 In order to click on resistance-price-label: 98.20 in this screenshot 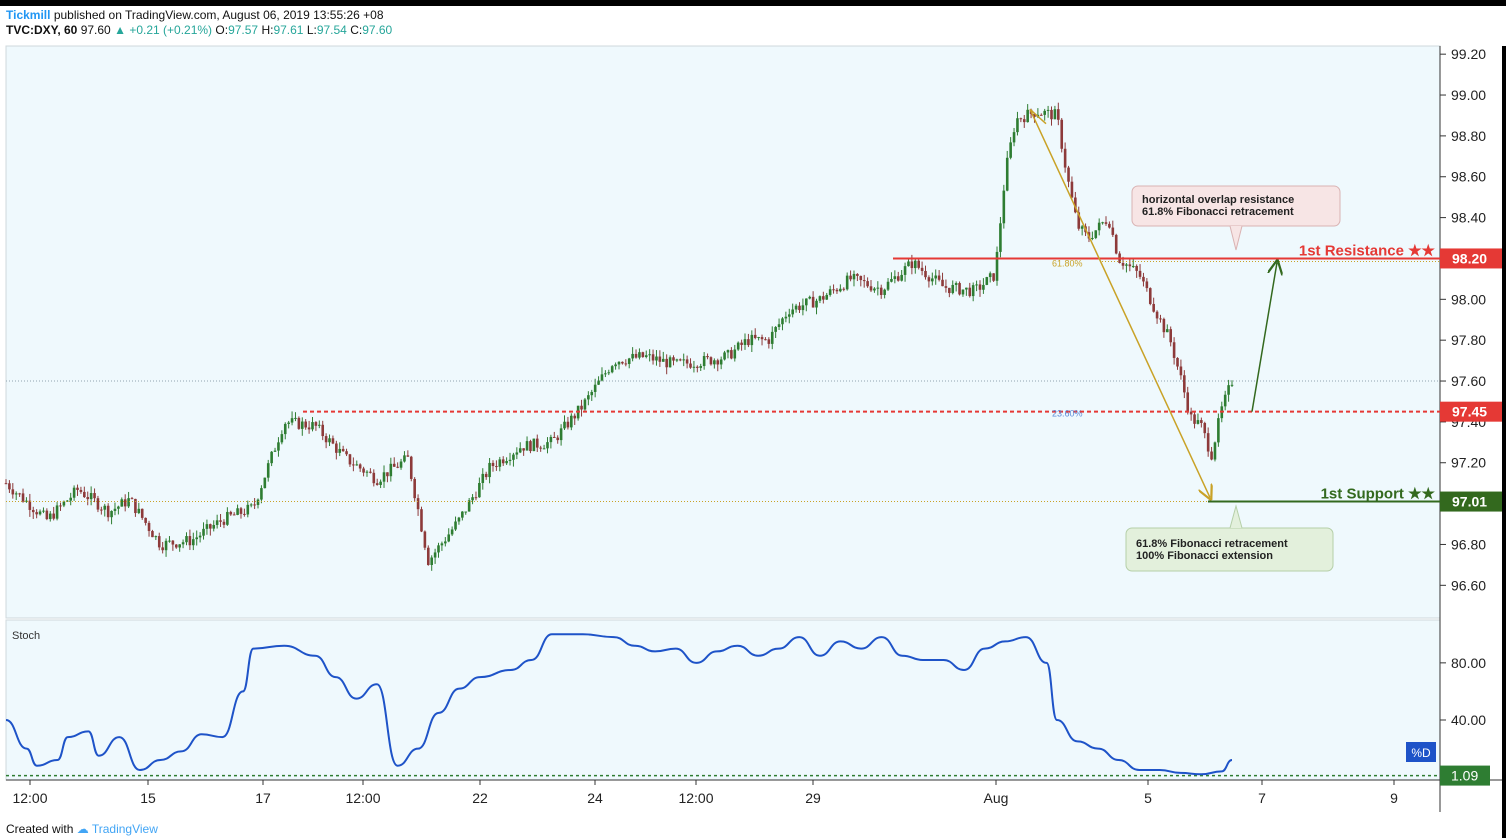, I will do `click(1469, 258)`.